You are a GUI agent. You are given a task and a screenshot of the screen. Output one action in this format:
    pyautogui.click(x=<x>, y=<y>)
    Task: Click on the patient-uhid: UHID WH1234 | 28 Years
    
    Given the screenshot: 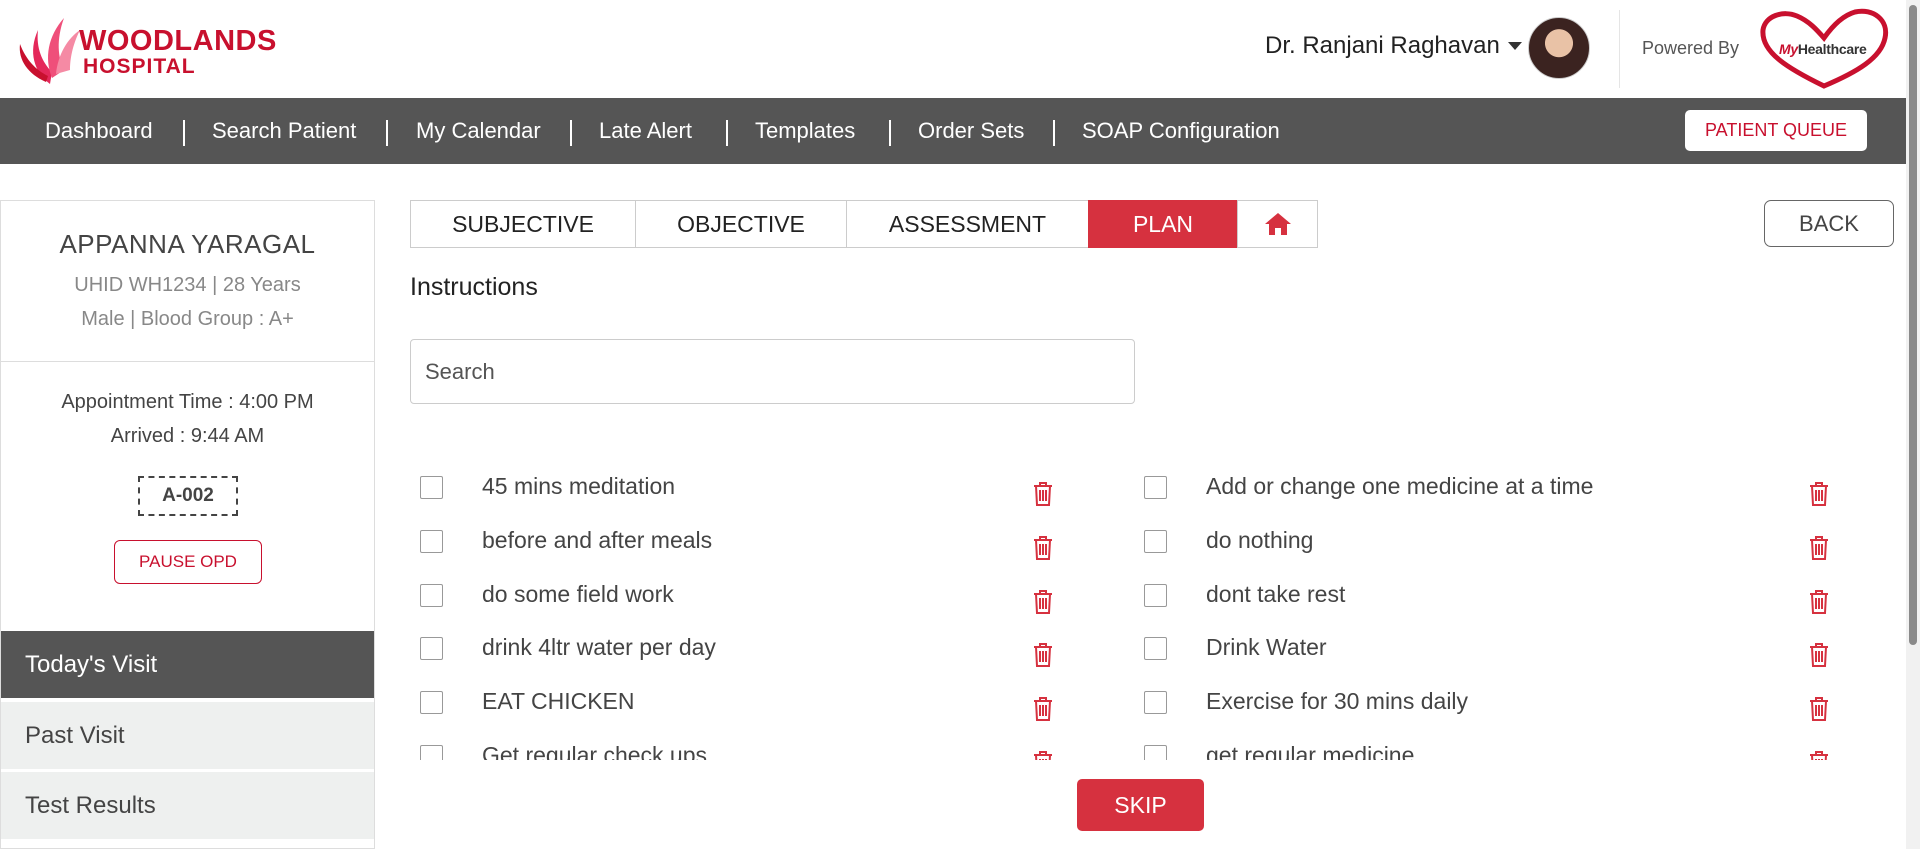 What is the action you would take?
    pyautogui.click(x=187, y=285)
    